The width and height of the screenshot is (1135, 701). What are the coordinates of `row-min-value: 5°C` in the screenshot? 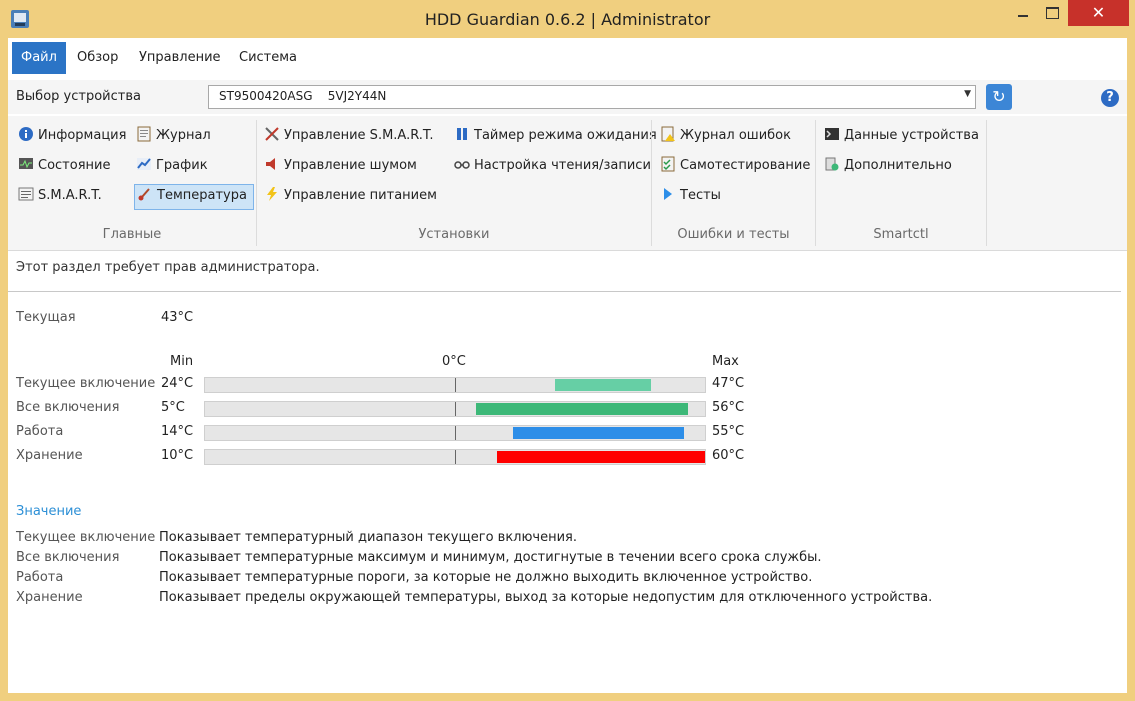 It's located at (173, 407).